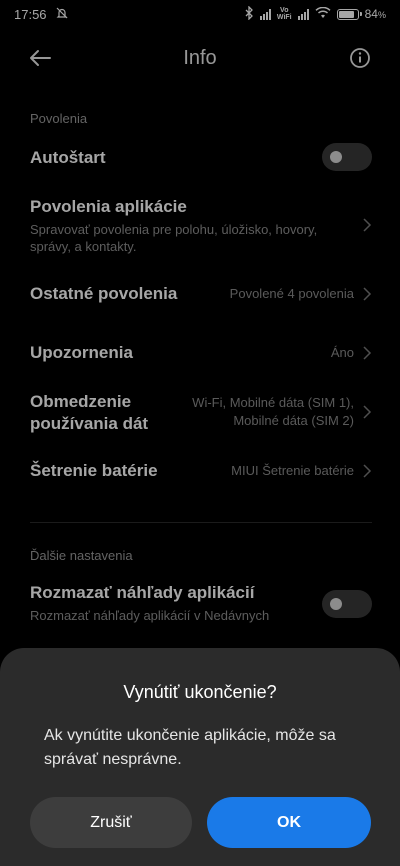  Describe the element at coordinates (200, 692) in the screenshot. I see `dialog-title: Vynútiť ukončenie?` at that location.